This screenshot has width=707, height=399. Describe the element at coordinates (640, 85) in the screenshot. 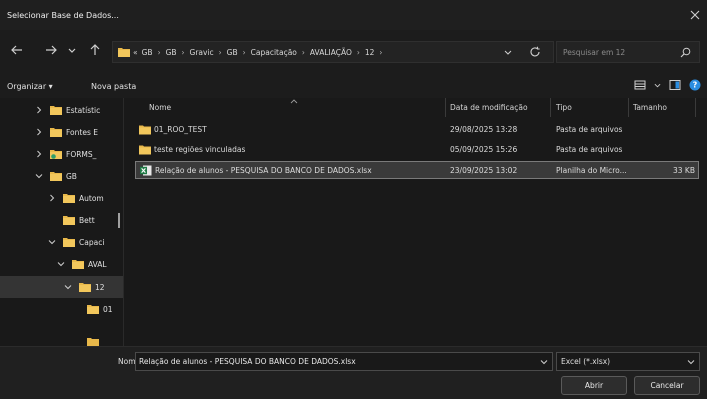

I see `view-options-icon` at that location.